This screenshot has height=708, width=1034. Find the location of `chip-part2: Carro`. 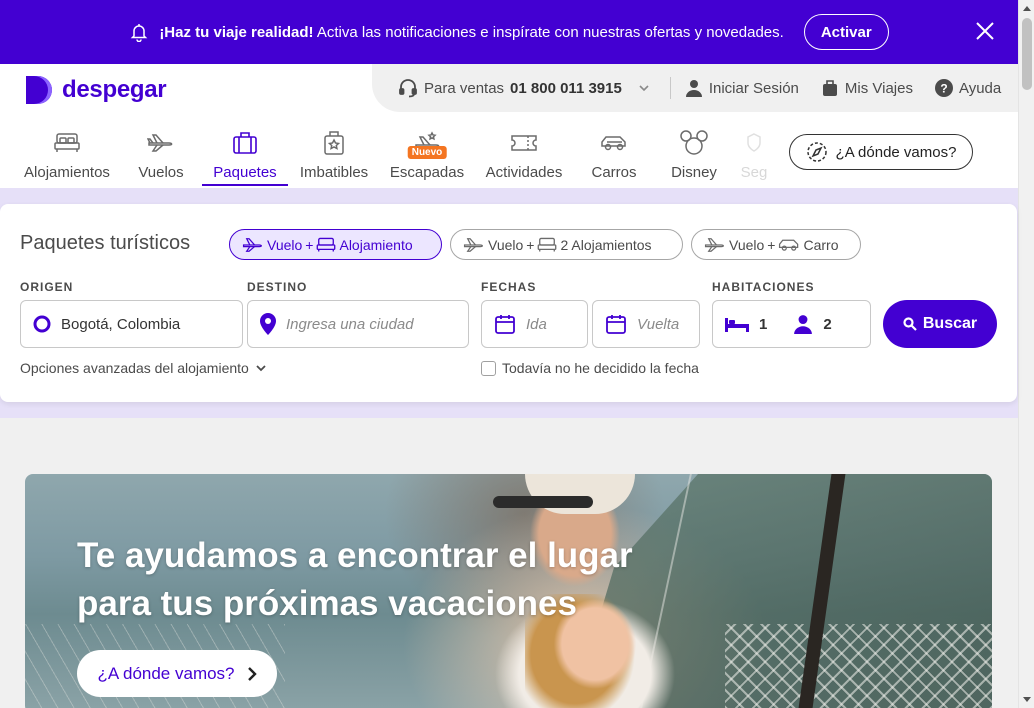

chip-part2: Carro is located at coordinates (821, 244).